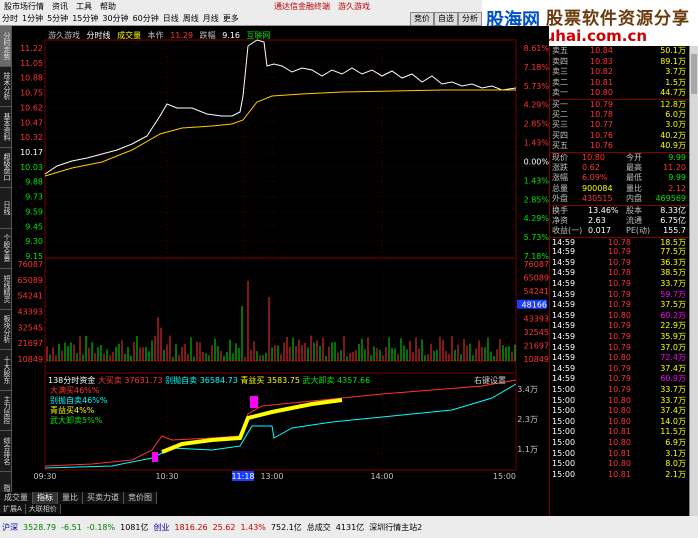 The image size is (698, 538). Describe the element at coordinates (5, 411) in the screenshot. I see `left-tab-9: 主力监控` at that location.